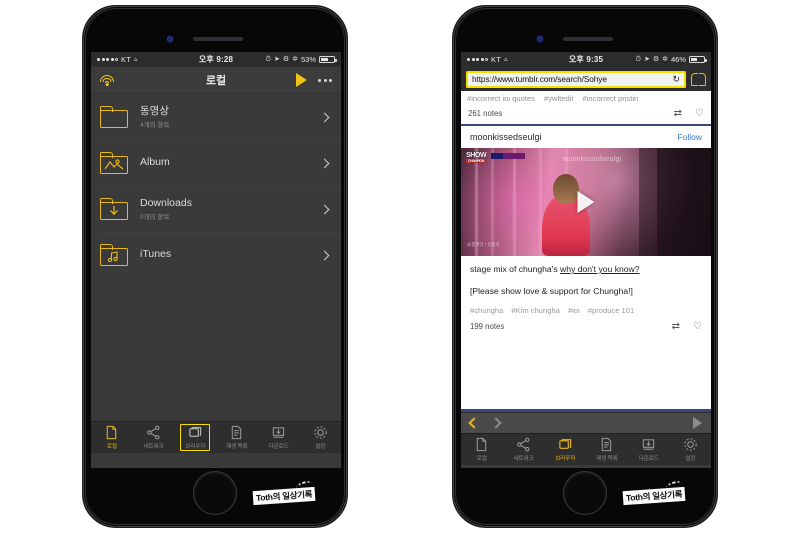 Image resolution: width=800 pixels, height=533 pixels. What do you see at coordinates (155, 161) in the screenshot?
I see `list-item-title: Album` at bounding box center [155, 161].